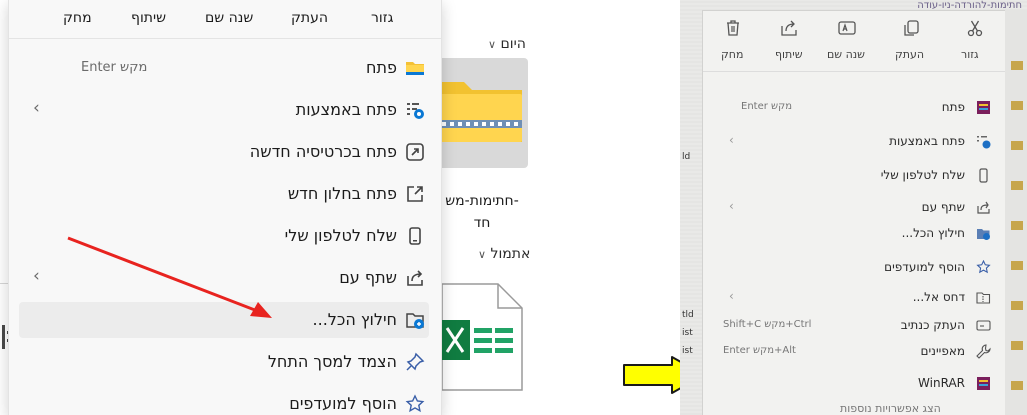 The image size is (1027, 415). What do you see at coordinates (323, 151) in the screenshot?
I see `menu-item-label: פתח בכרטיסיה חדשה` at bounding box center [323, 151].